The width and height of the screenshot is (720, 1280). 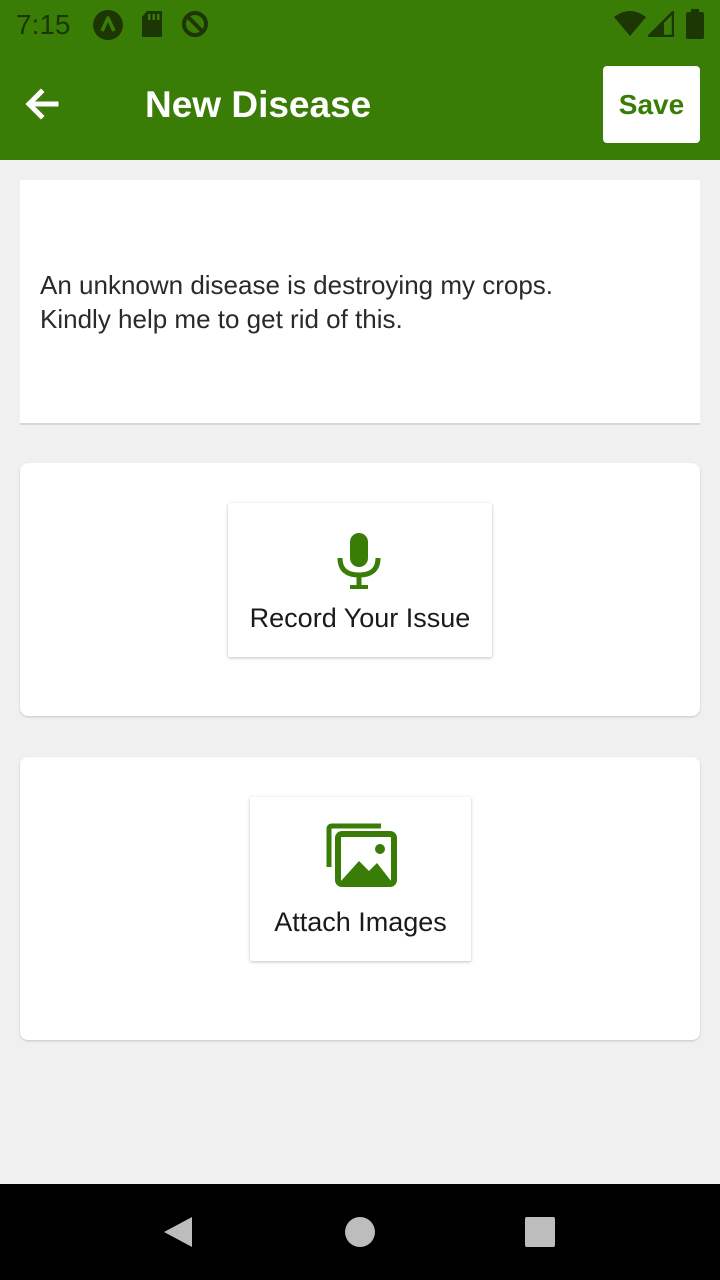 What do you see at coordinates (42, 104) in the screenshot?
I see `arrow-back-icon` at bounding box center [42, 104].